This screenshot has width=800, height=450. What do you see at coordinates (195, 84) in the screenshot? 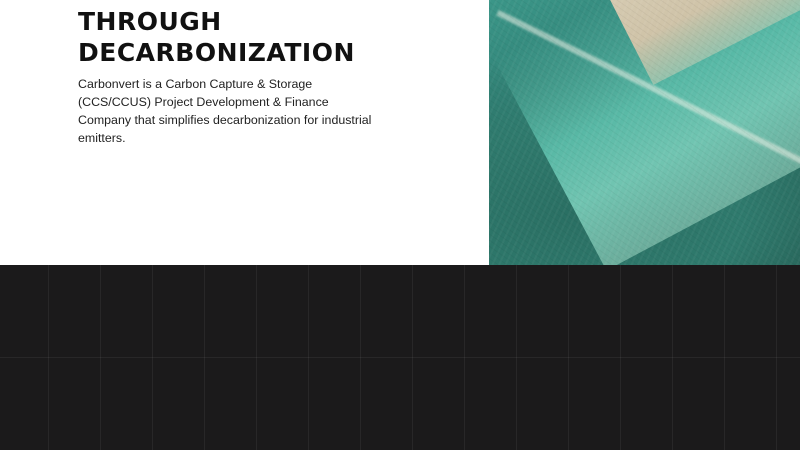
I see `hero-description-line-1: Carbonvert is a Carbon Capture & Storage` at bounding box center [195, 84].